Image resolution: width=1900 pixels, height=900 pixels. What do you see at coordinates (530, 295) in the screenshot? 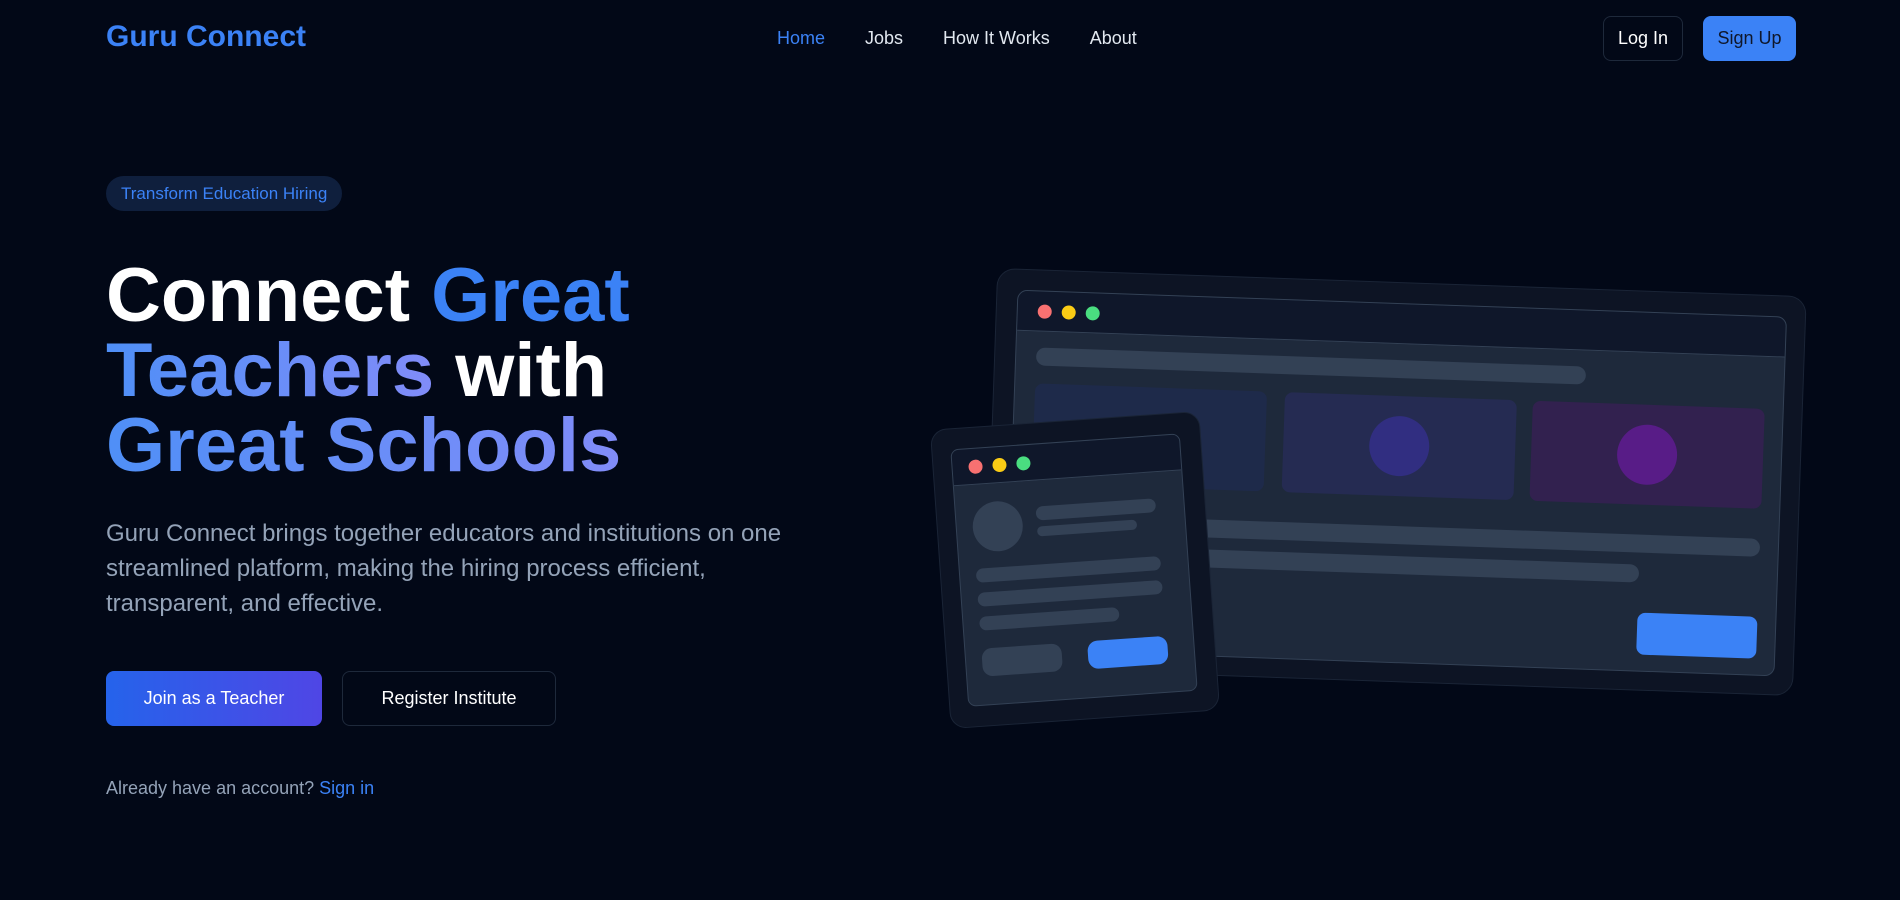
I see `headline-part-2: Great` at bounding box center [530, 295].